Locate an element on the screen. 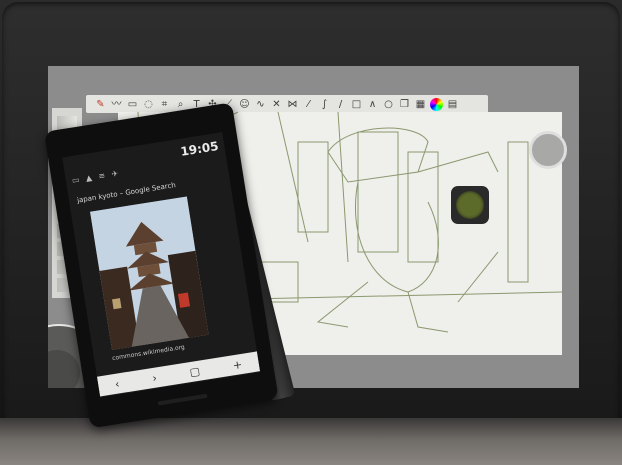 The height and width of the screenshot is (465, 622). sketch-toolbar: ✎ 〰 ▭ ◌ ⌗ ⌕ T ✣ ⟋ ☺ ∿ ✕ ⋈ ⁄ ∫ / □ ∧ ○ ❐ is located at coordinates (287, 104).